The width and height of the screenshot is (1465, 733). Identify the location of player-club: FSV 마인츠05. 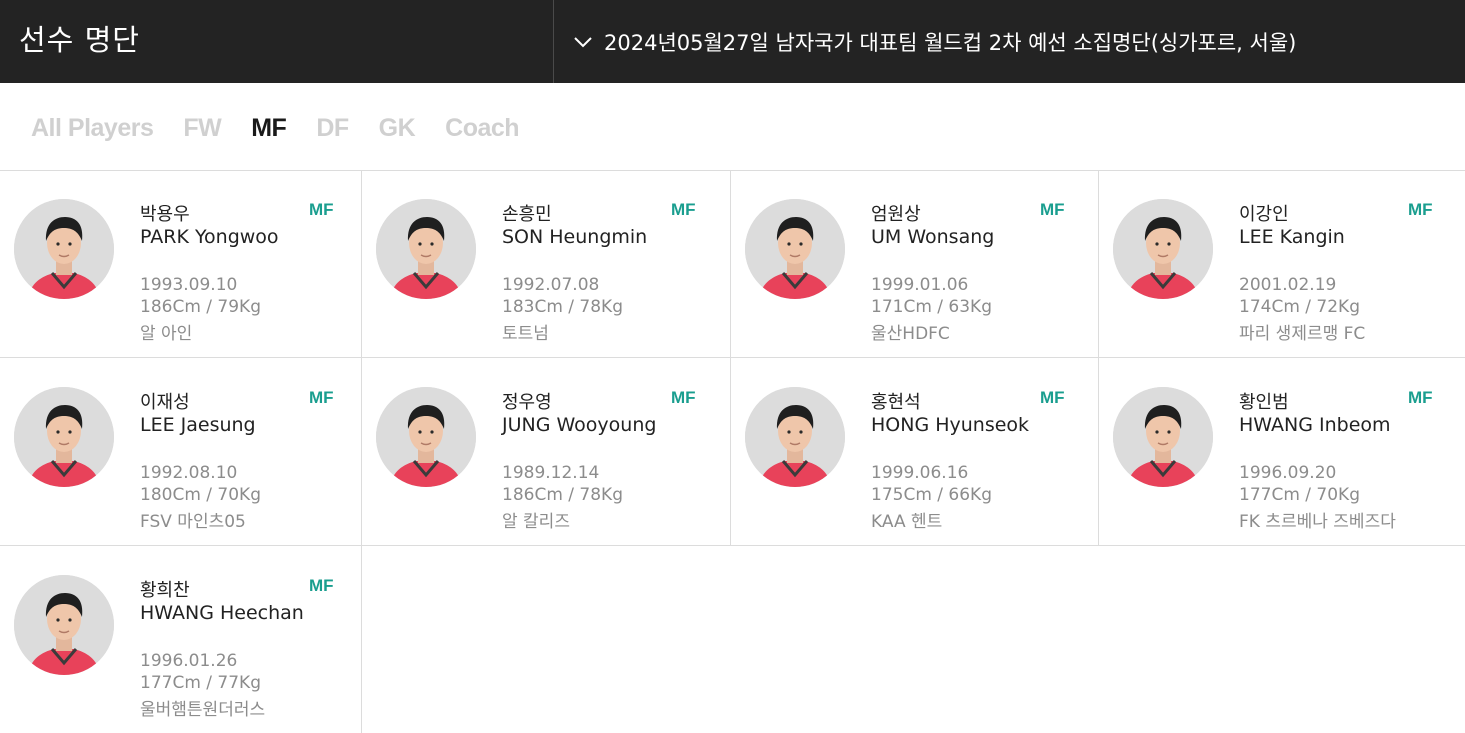
(193, 522).